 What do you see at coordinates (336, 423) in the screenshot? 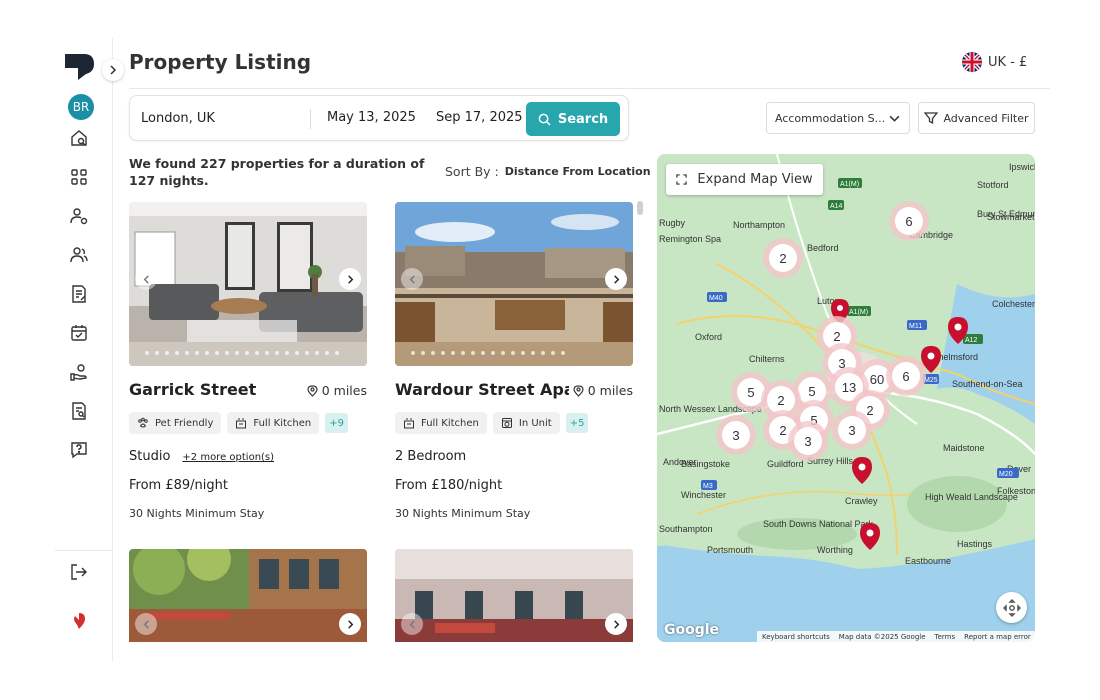
I see `more-amenities-badge: +9` at bounding box center [336, 423].